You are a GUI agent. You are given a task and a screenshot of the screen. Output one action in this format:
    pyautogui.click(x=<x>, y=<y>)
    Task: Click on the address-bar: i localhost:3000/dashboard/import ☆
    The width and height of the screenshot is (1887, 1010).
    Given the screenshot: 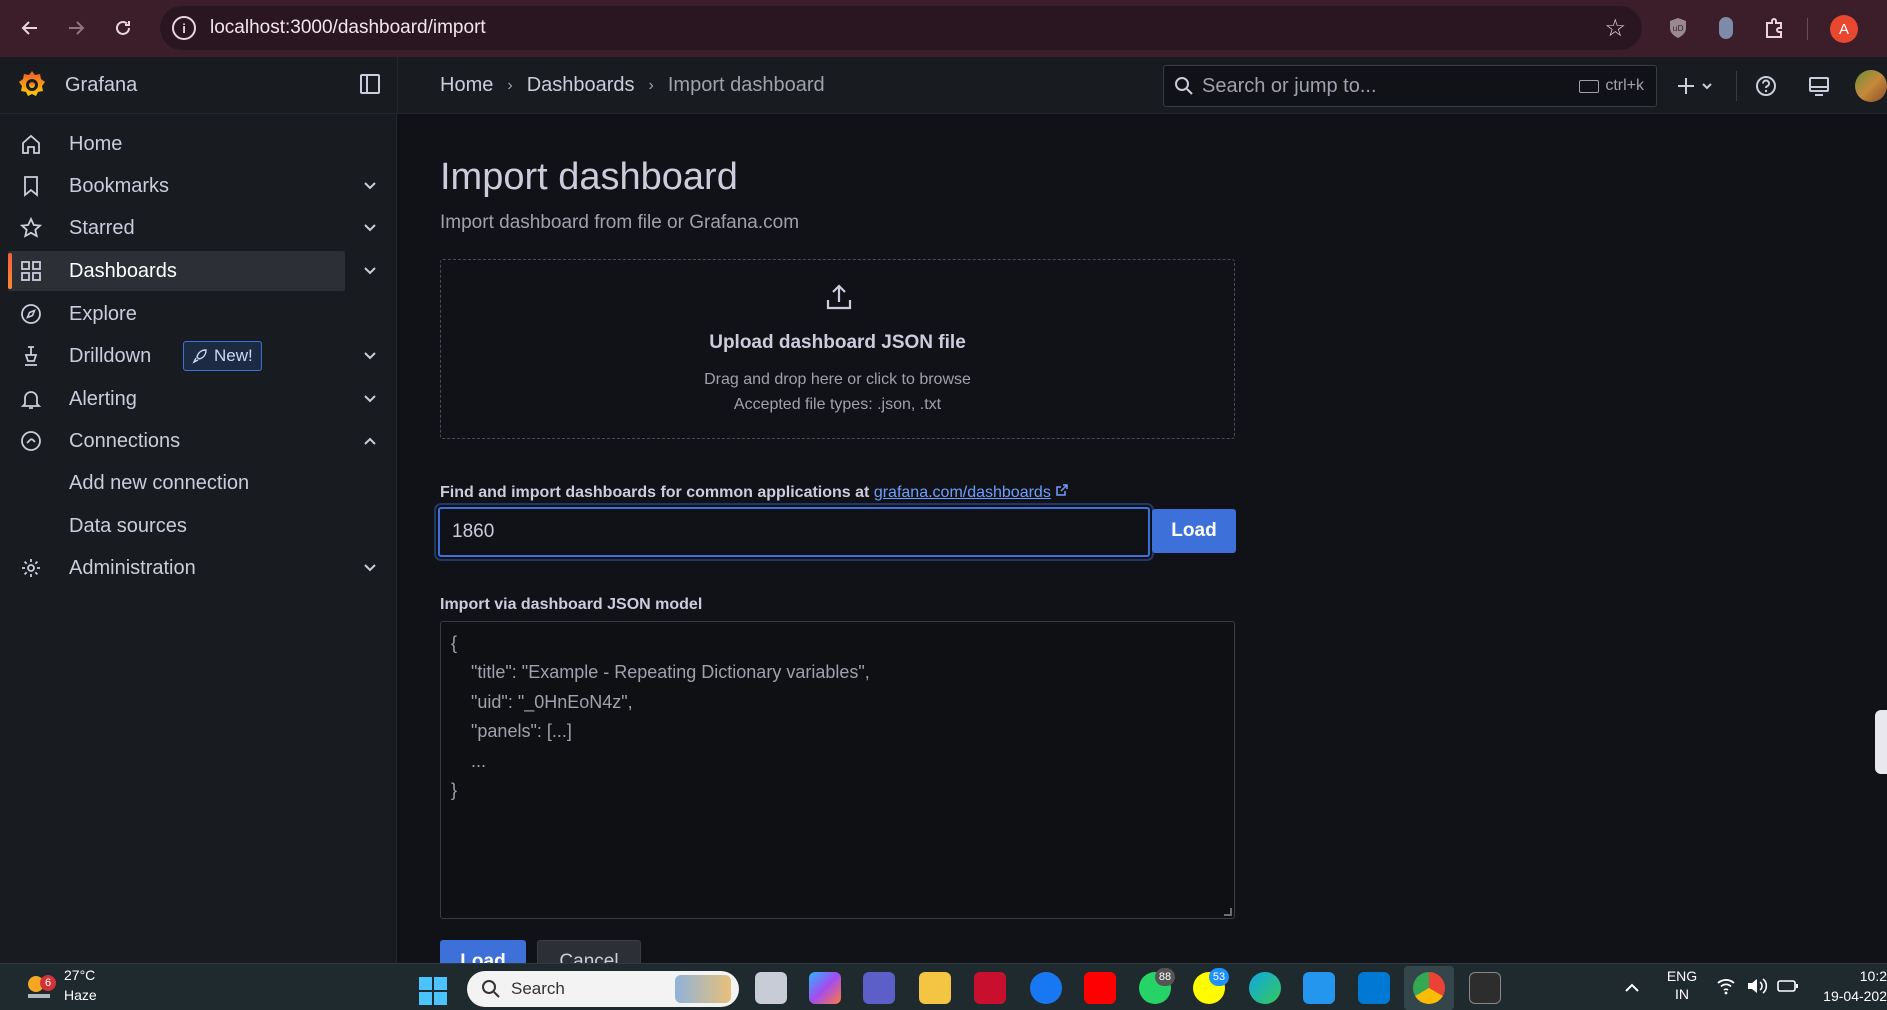 What is the action you would take?
    pyautogui.click(x=901, y=28)
    